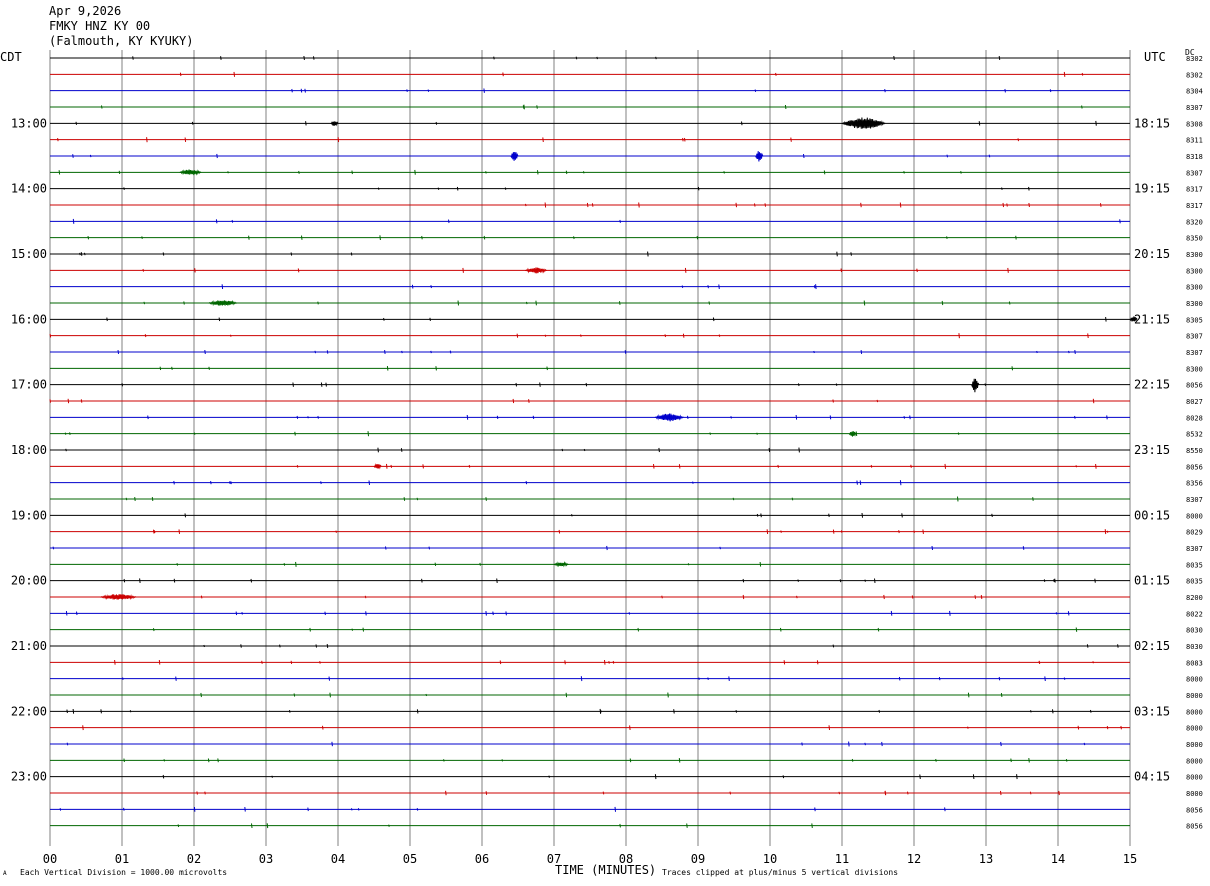 This screenshot has width=1210, height=886. I want to click on x-tick-label: 09, so click(698, 859).